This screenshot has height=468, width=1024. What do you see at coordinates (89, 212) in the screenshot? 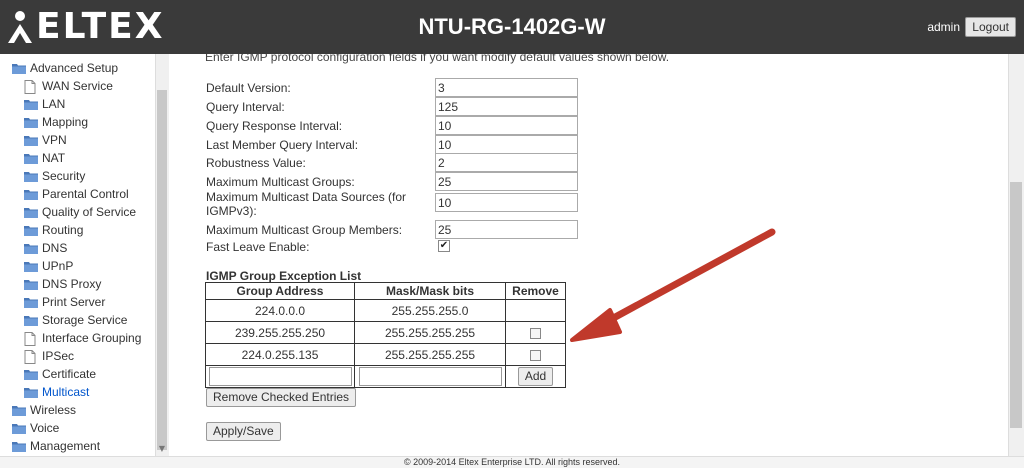
I see `sidebar-item-label: Quality of Service` at bounding box center [89, 212].